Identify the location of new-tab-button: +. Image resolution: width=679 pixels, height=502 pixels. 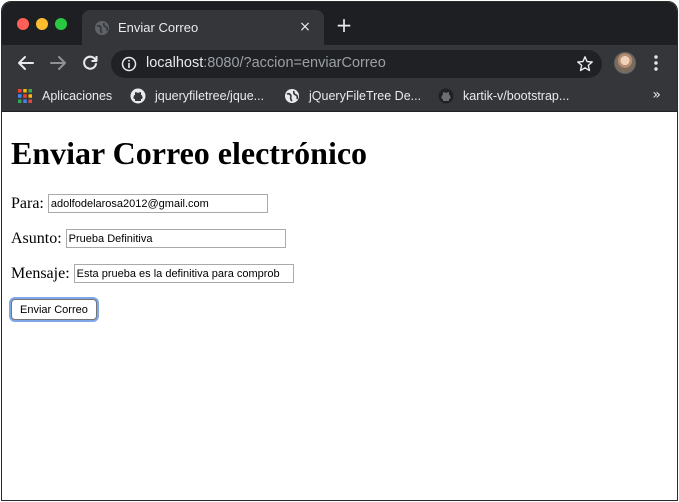
(344, 25).